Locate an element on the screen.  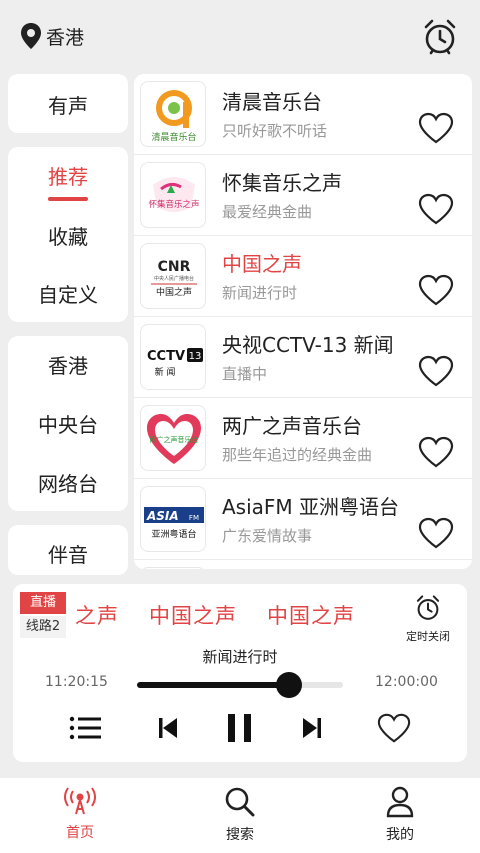
sidebar-item-custom: 自定义 is located at coordinates (68, 293).